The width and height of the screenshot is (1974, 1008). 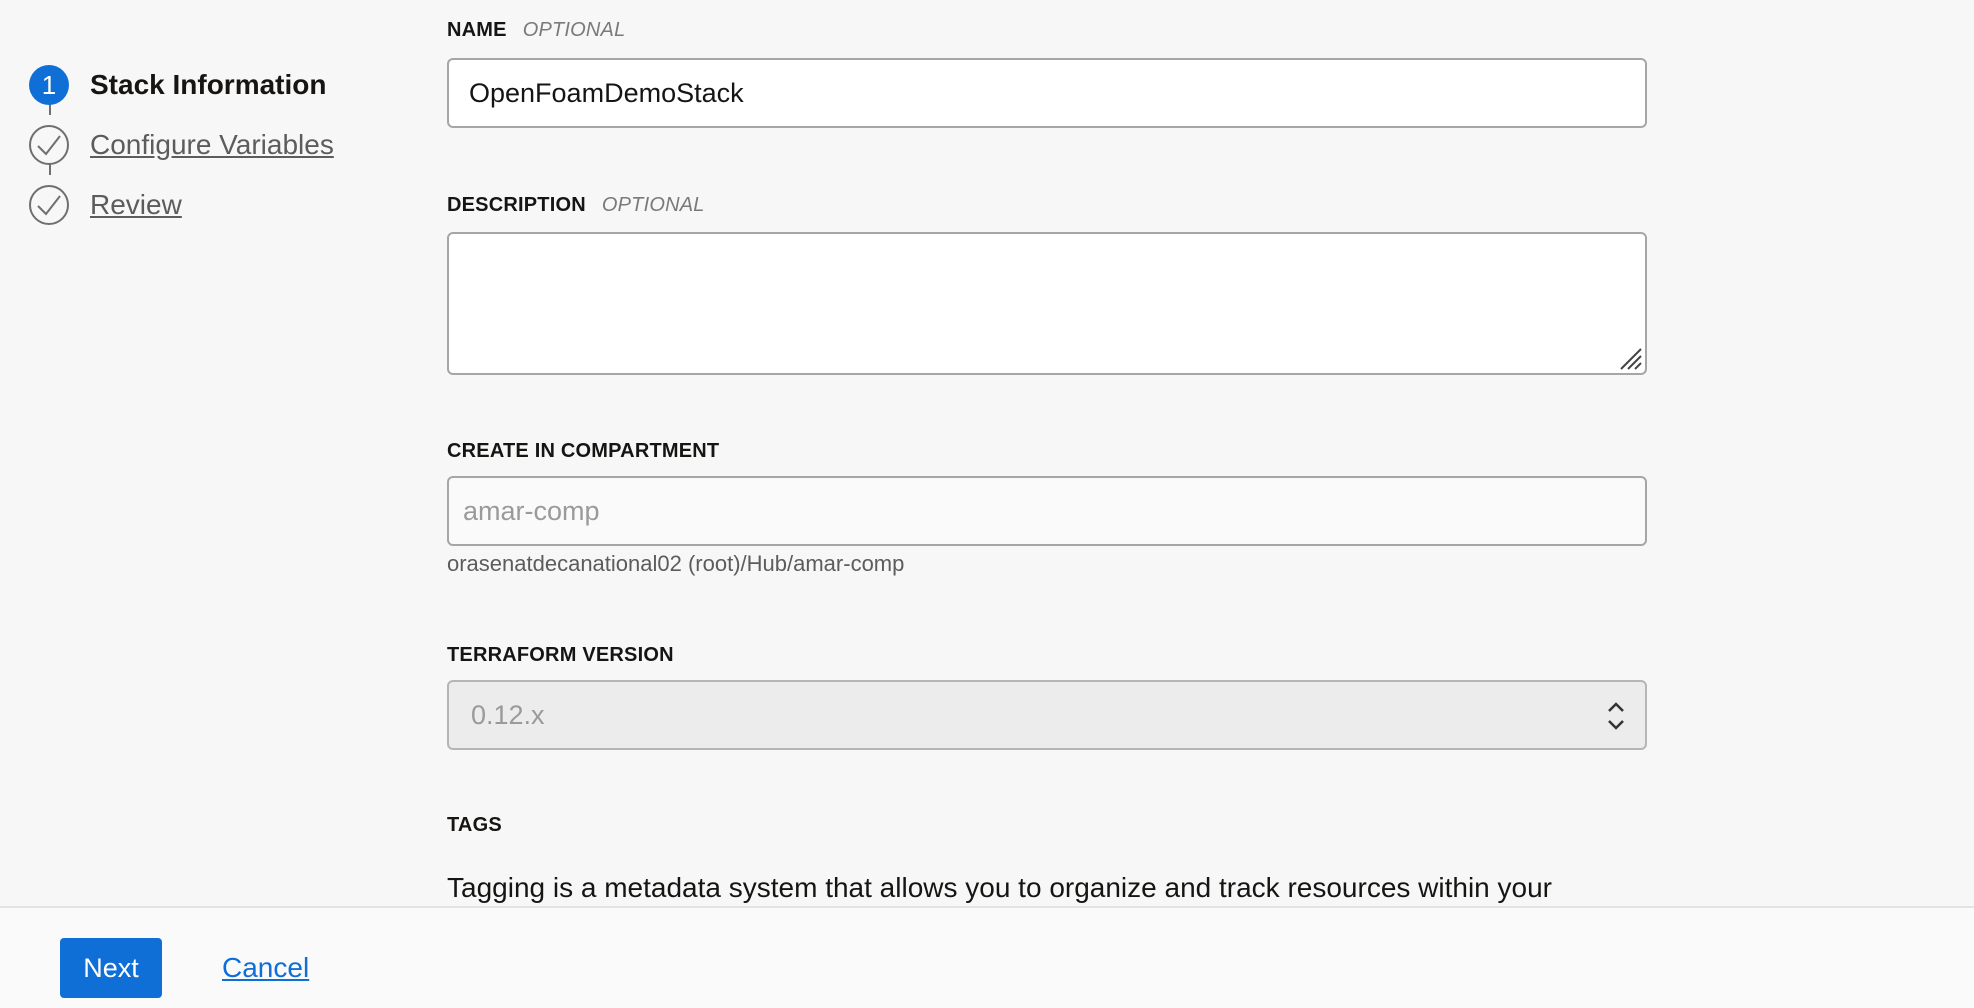 What do you see at coordinates (516, 205) in the screenshot?
I see `description-label-text: DESCRIPTION` at bounding box center [516, 205].